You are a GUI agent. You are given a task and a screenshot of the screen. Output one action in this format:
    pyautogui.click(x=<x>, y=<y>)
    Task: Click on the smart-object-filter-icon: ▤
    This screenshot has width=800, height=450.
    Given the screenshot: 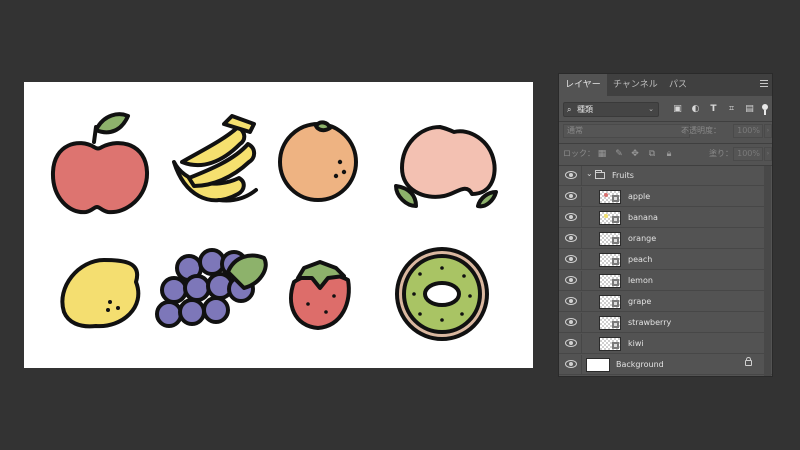 What is the action you would take?
    pyautogui.click(x=749, y=109)
    